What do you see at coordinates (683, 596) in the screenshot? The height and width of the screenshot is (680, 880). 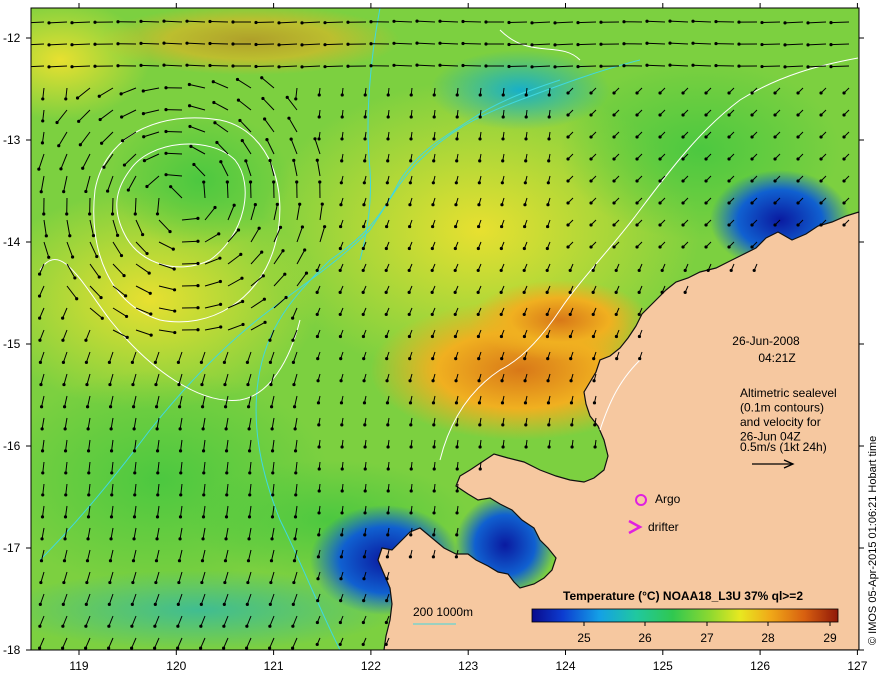 I see `colorbar-title: Temperature (°C) NOAA18_L3U 37% ql>=2` at bounding box center [683, 596].